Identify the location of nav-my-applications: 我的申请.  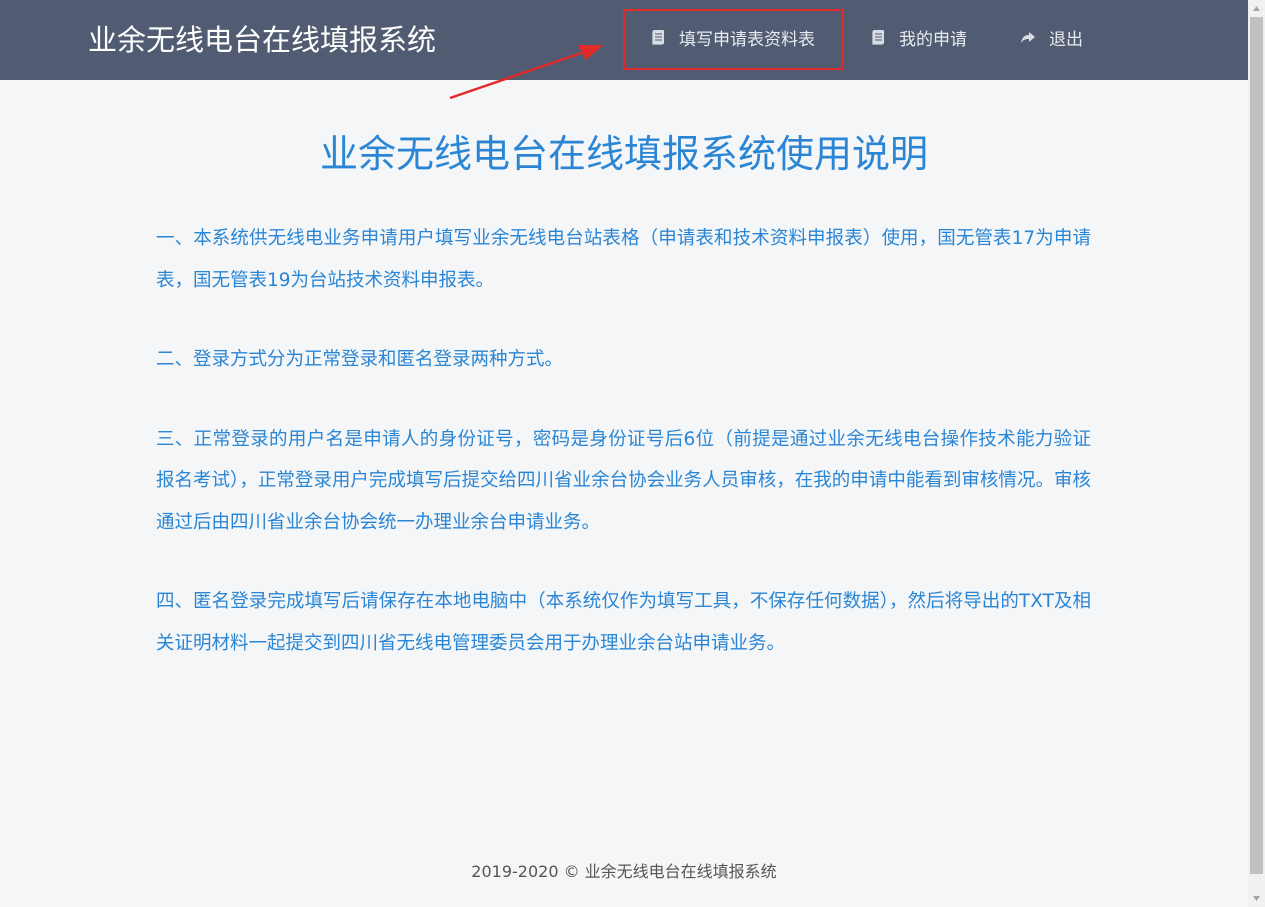
(918, 37).